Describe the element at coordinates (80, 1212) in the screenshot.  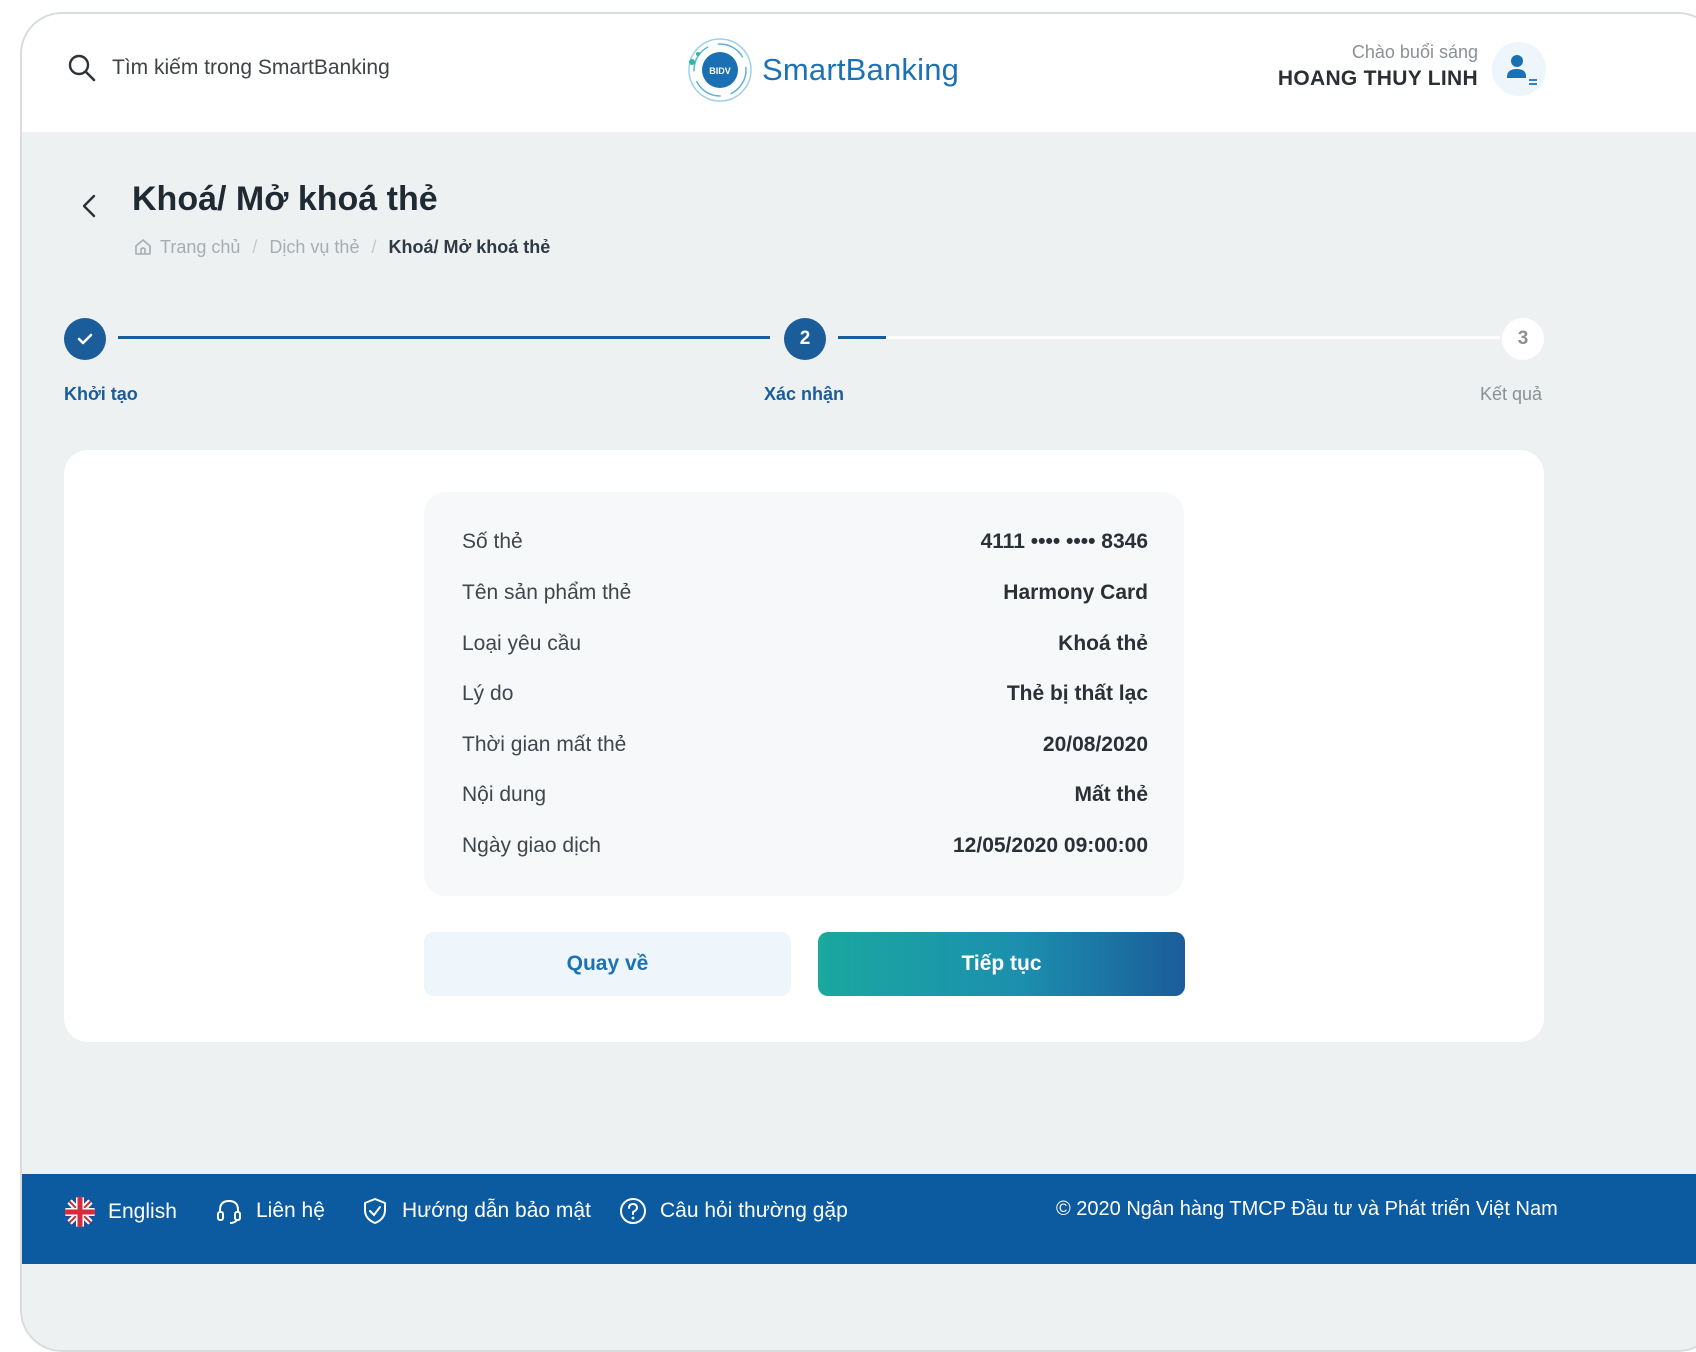
I see `uk-flag-icon` at that location.